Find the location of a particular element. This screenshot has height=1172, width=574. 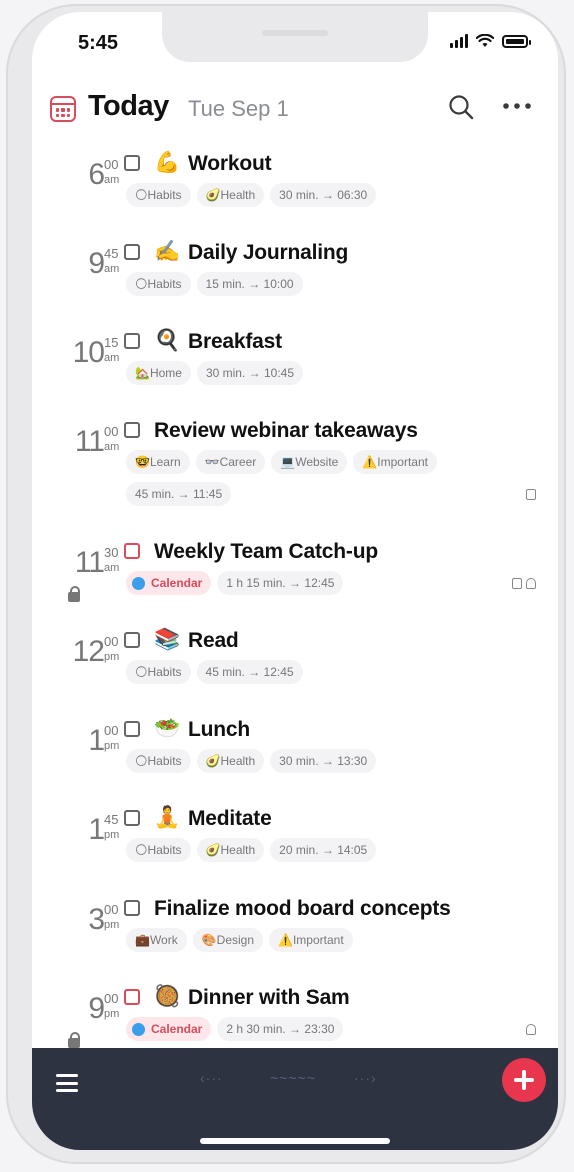

task-emoji: 💪 is located at coordinates (167, 162).